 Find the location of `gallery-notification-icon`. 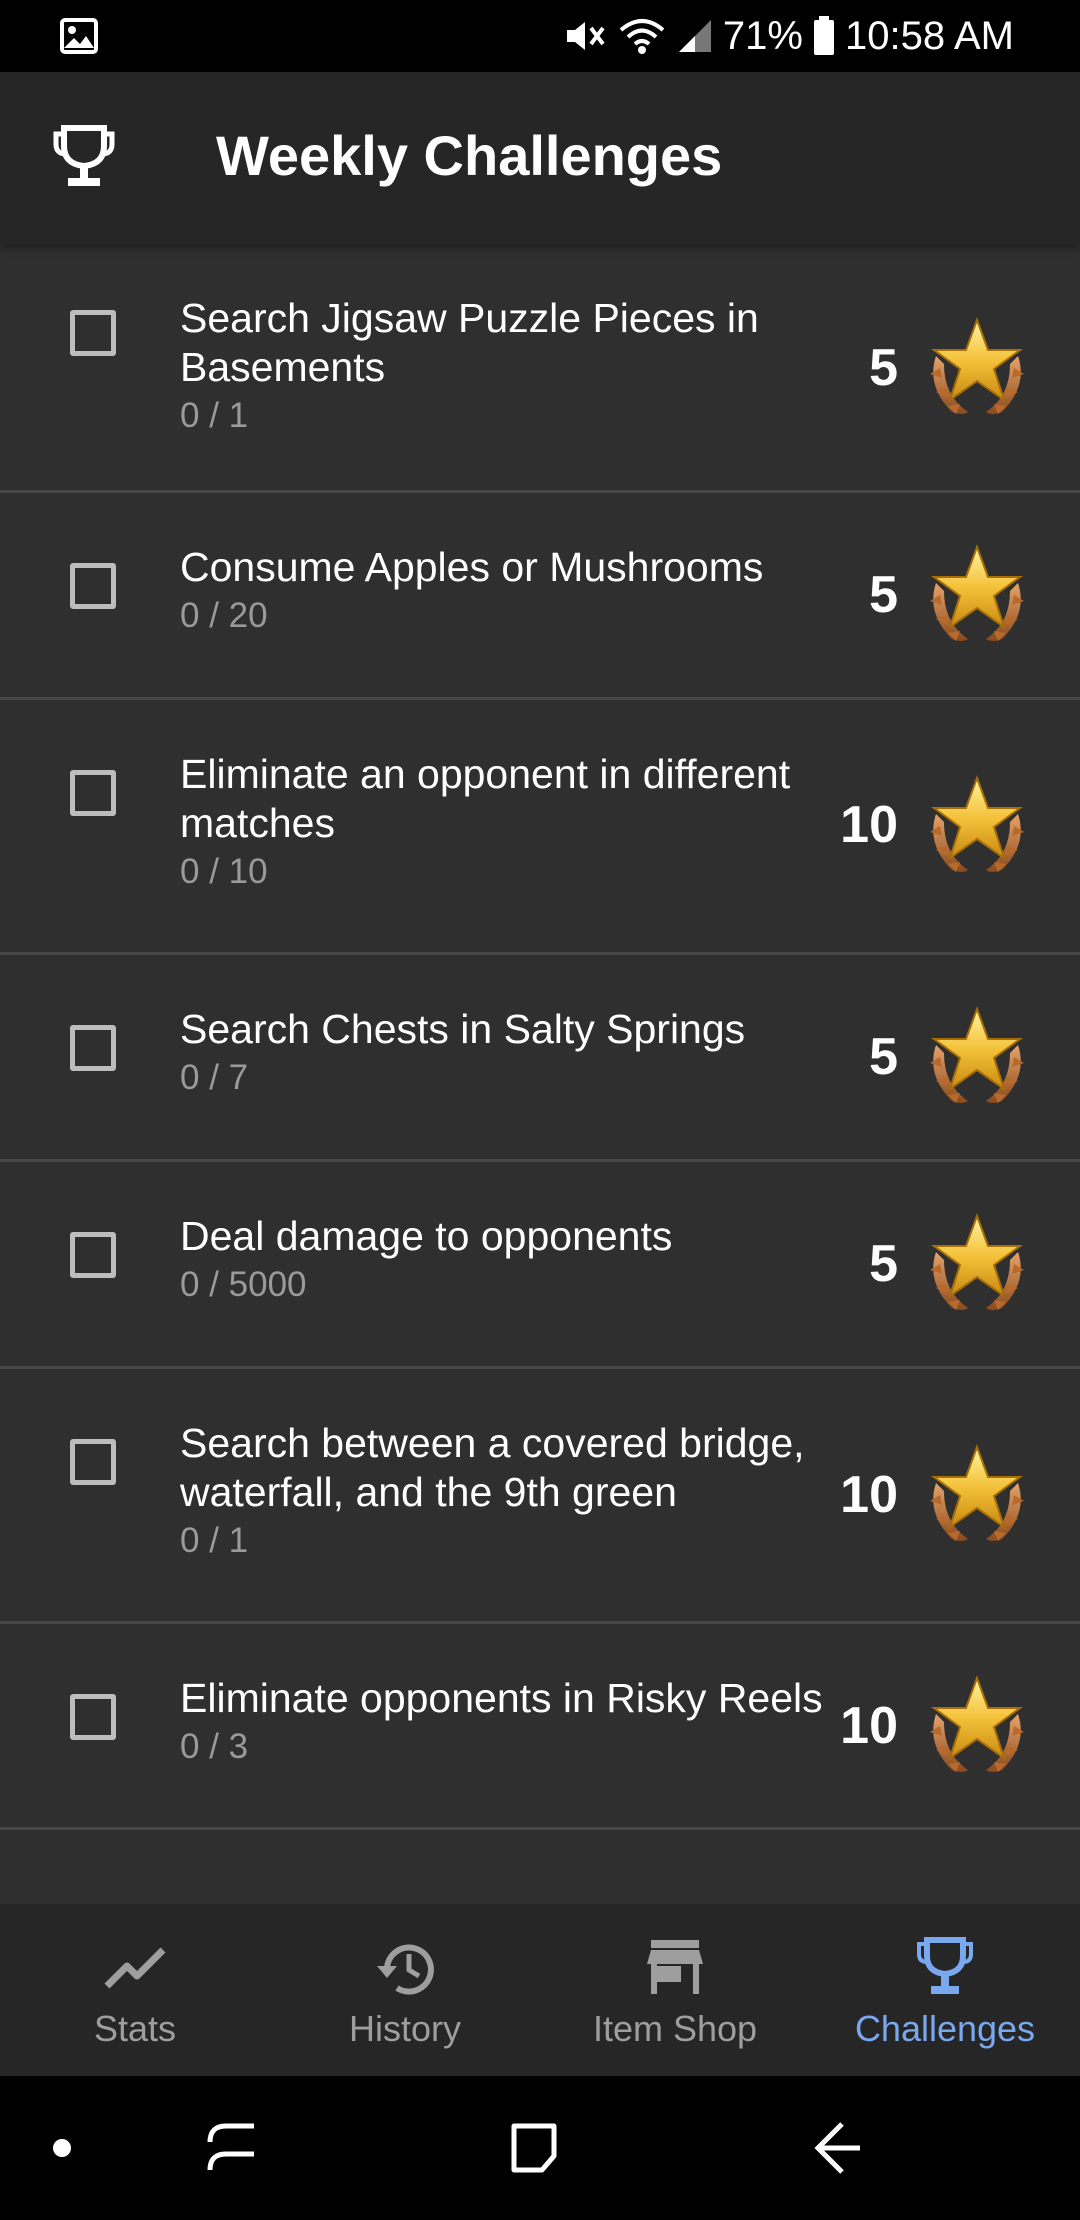

gallery-notification-icon is located at coordinates (79, 36).